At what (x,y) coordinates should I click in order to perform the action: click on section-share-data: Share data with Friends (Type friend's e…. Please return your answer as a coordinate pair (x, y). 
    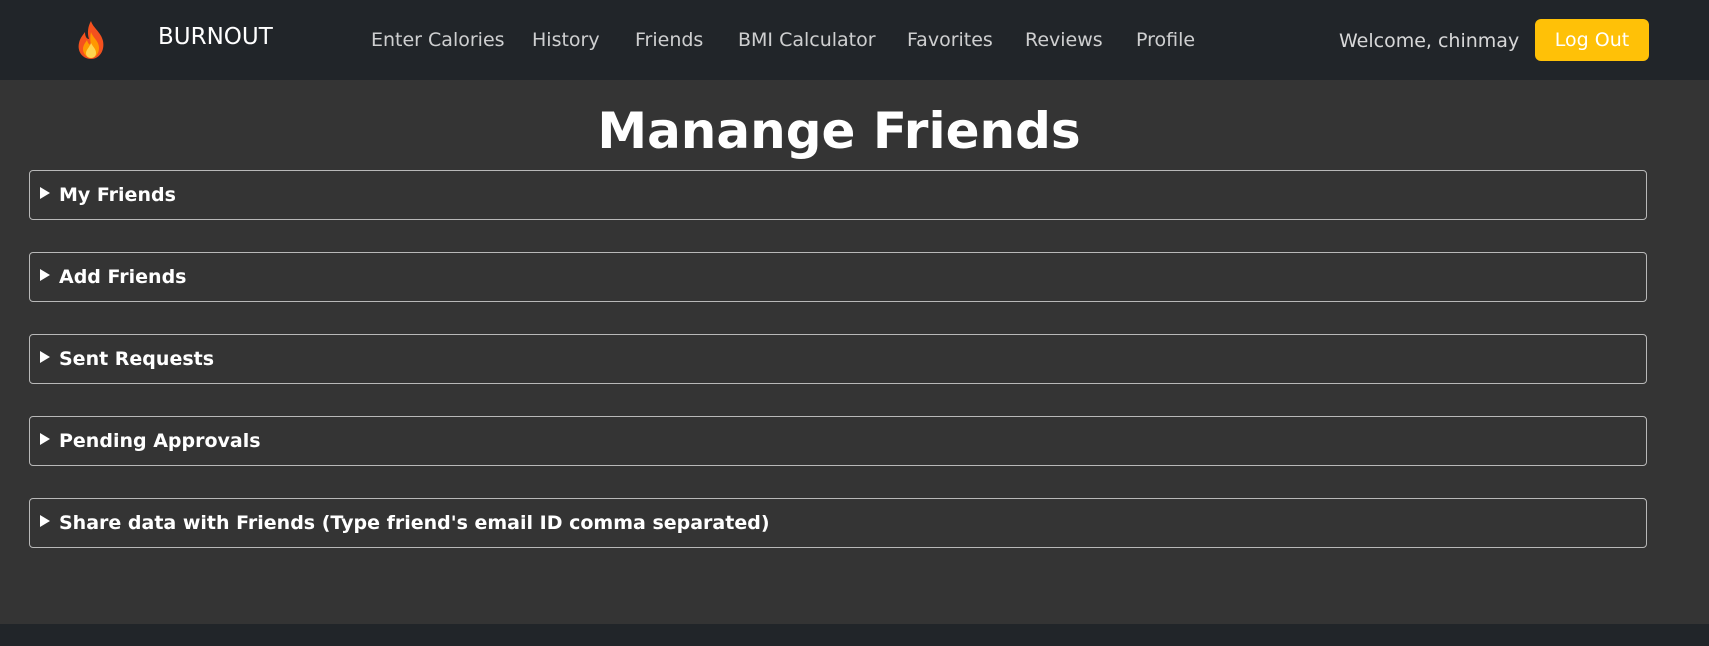
    Looking at the image, I should click on (838, 523).